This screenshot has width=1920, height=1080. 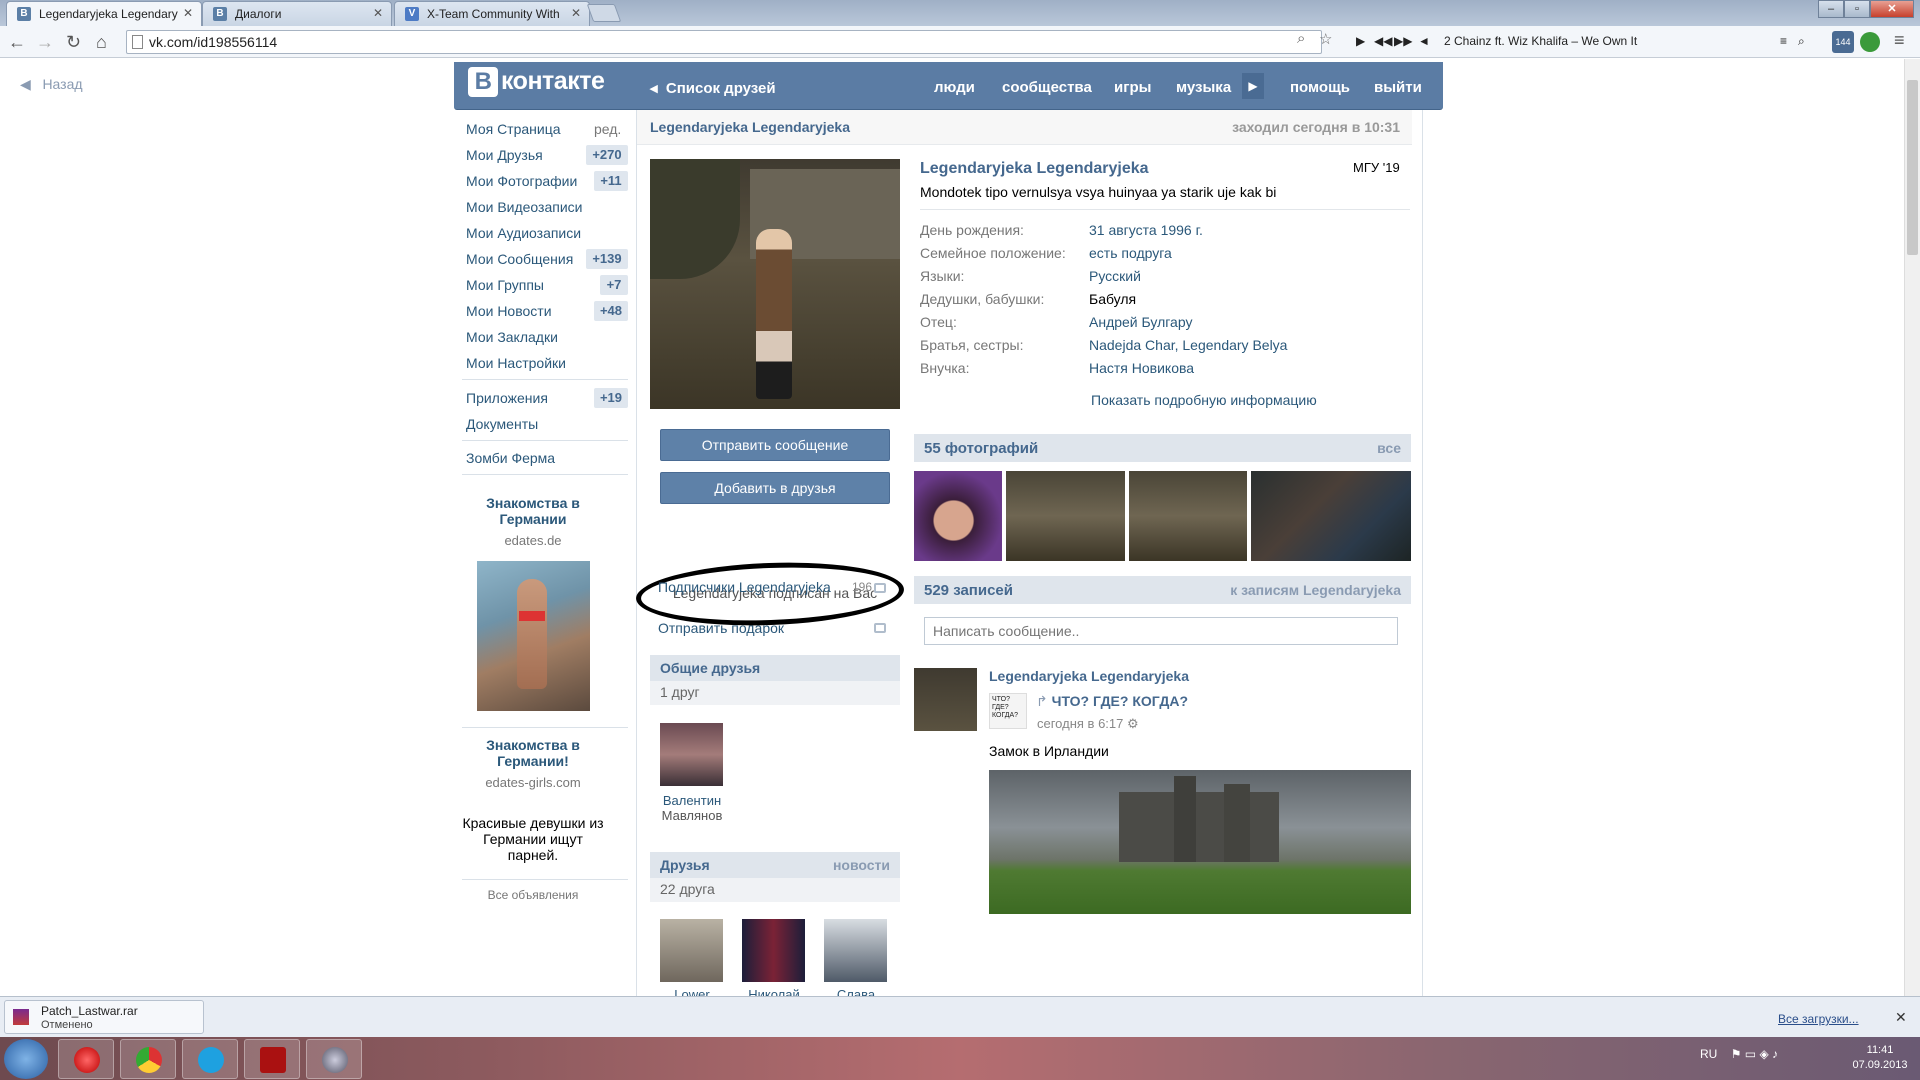 What do you see at coordinates (945, 699) in the screenshot?
I see `post-author-avatar` at bounding box center [945, 699].